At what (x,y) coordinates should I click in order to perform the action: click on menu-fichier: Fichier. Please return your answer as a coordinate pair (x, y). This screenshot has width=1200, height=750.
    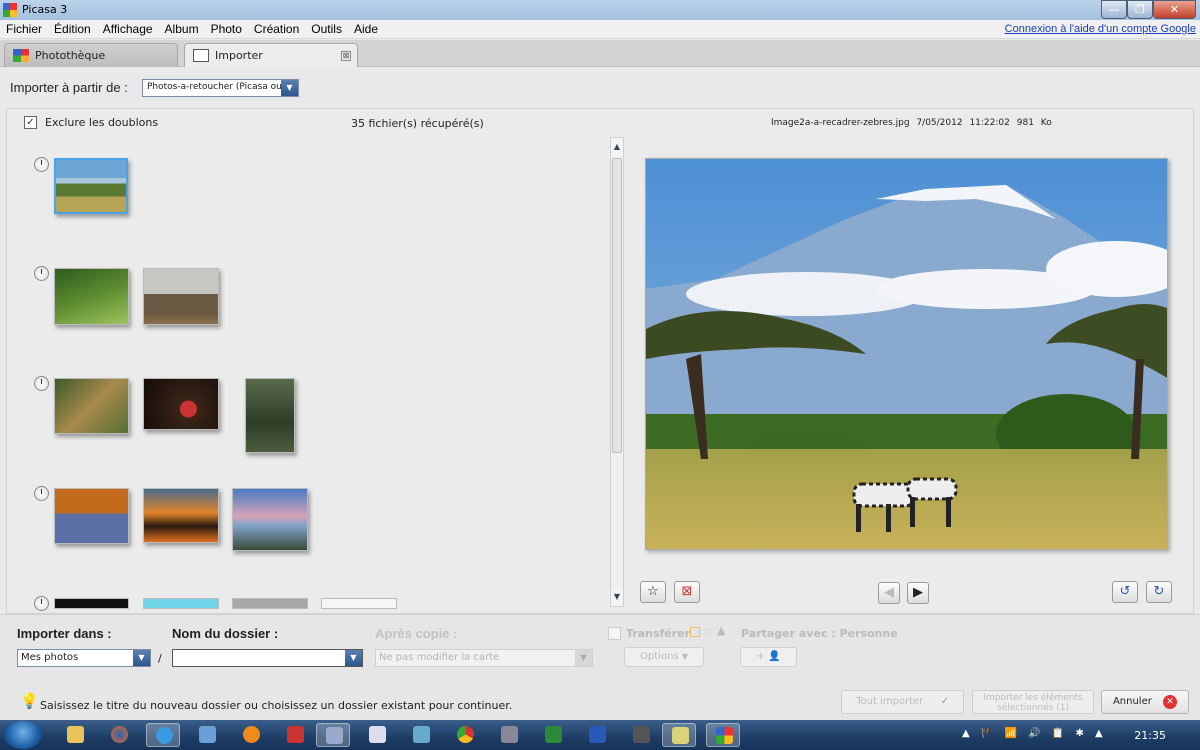
    Looking at the image, I should click on (24, 28).